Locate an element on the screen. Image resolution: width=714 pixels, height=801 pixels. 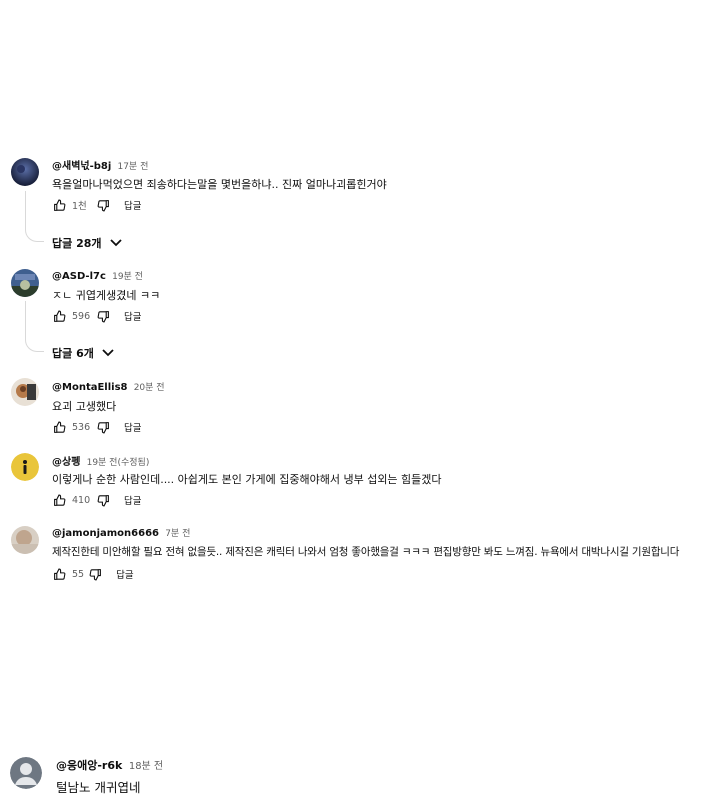
comment-header: @새벽넋-b8j 17분 전 is located at coordinates (100, 164).